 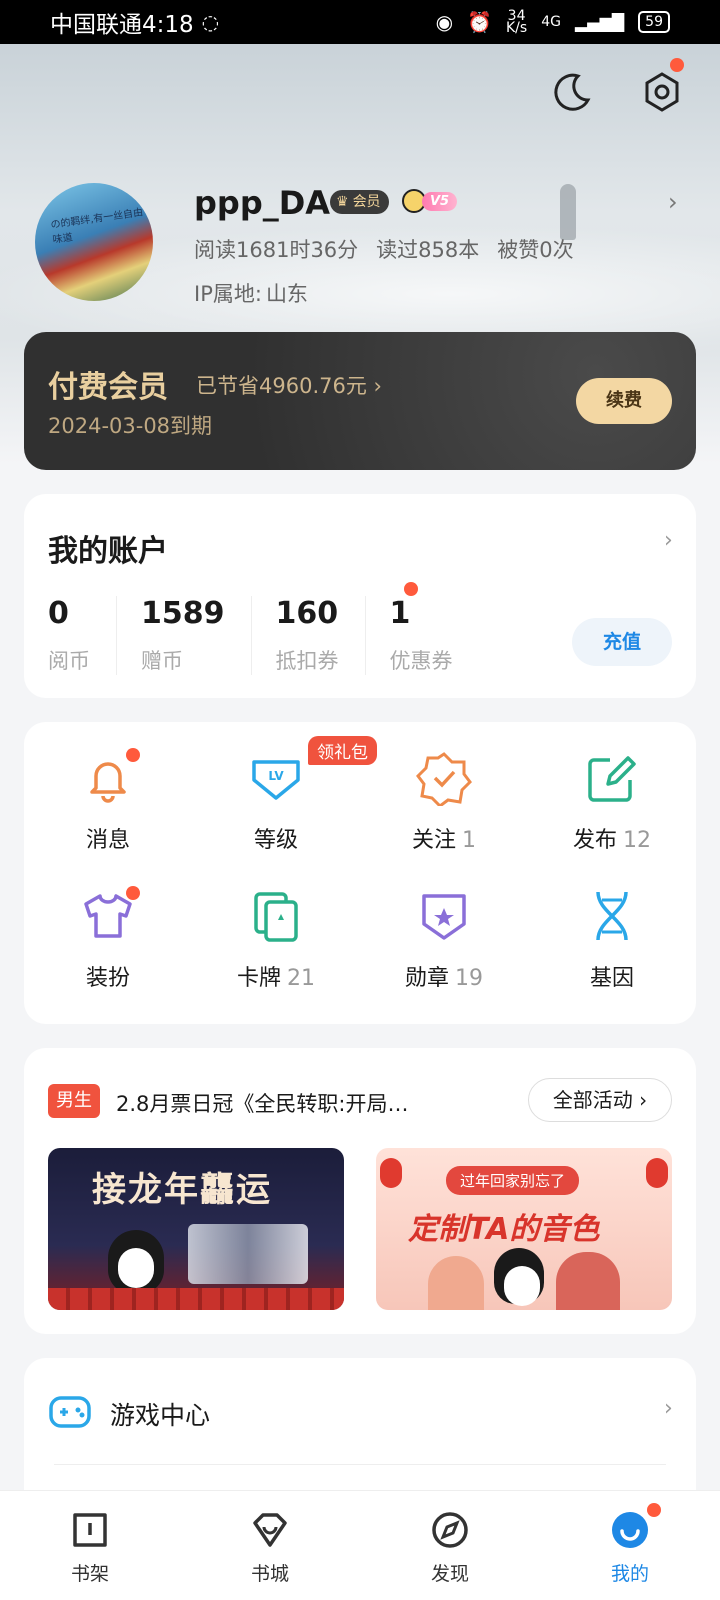 What do you see at coordinates (130, 426) in the screenshot?
I see `vip-expire-date: 2024-03-08到期` at bounding box center [130, 426].